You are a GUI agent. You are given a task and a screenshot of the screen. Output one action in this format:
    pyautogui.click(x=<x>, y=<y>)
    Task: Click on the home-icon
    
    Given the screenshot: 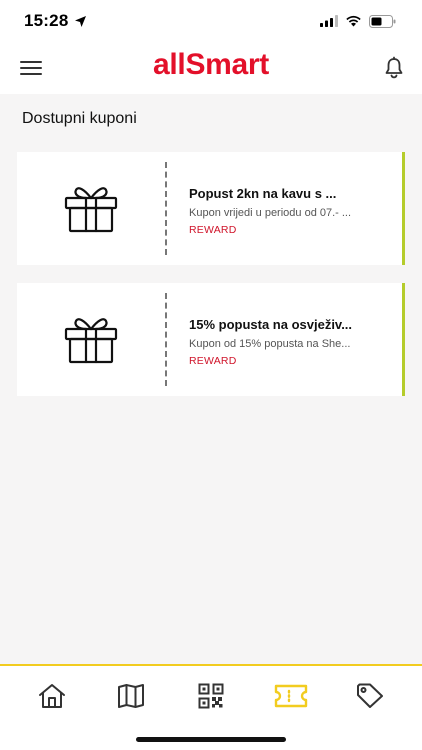 What is the action you would take?
    pyautogui.click(x=51, y=696)
    